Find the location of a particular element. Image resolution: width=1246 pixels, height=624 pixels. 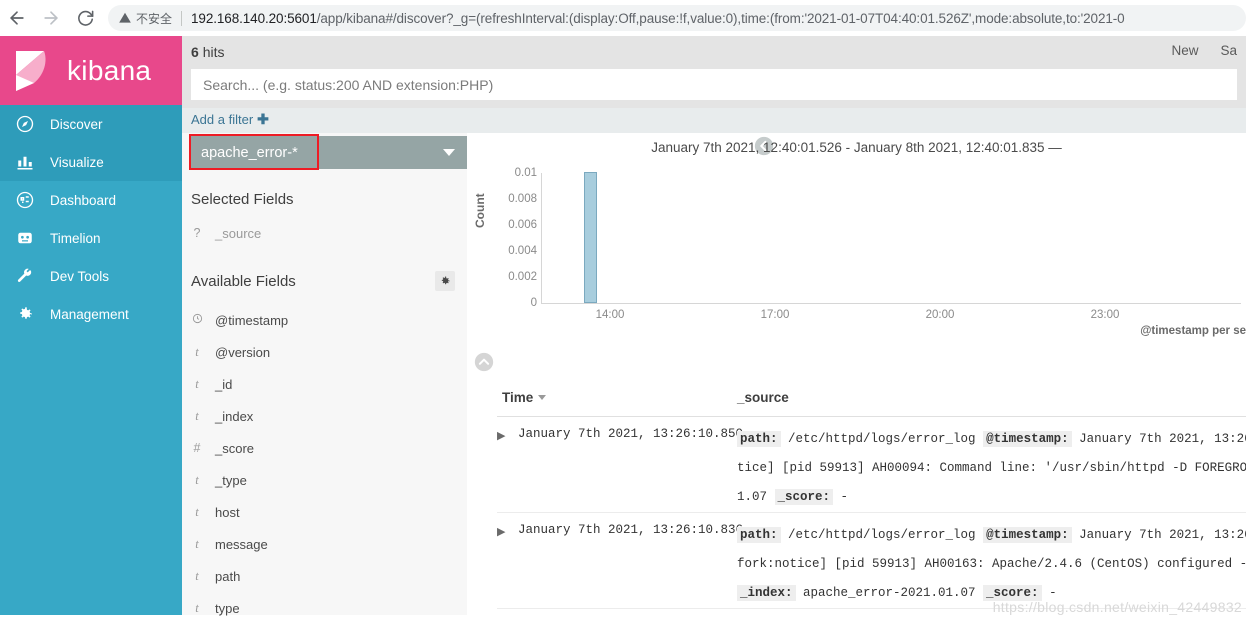

histogram-bar is located at coordinates (590, 237).